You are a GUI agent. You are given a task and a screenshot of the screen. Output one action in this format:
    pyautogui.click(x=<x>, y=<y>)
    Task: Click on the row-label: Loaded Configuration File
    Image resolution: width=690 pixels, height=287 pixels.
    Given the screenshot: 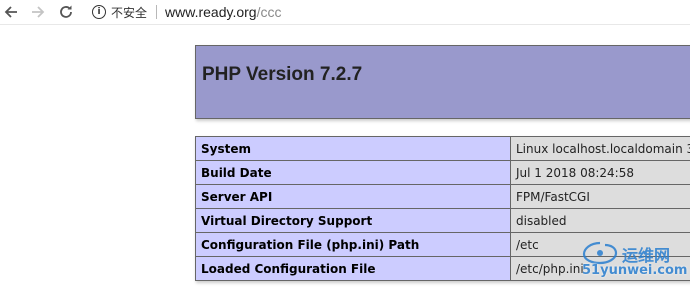 What is the action you would take?
    pyautogui.click(x=353, y=268)
    